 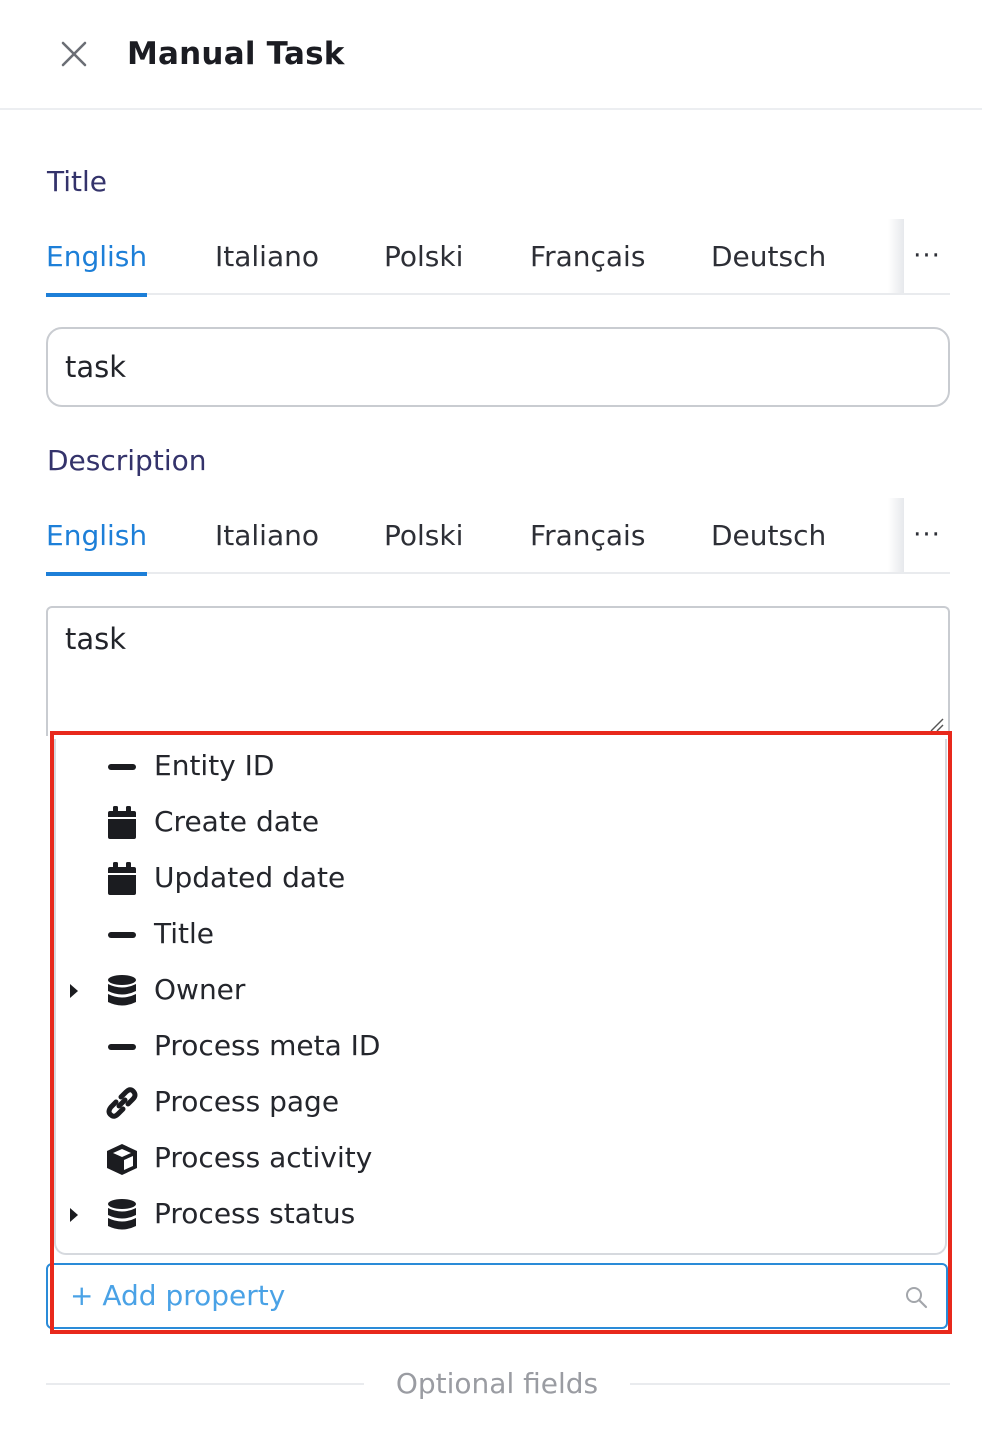 What do you see at coordinates (498, 671) in the screenshot?
I see `description-textarea: task` at bounding box center [498, 671].